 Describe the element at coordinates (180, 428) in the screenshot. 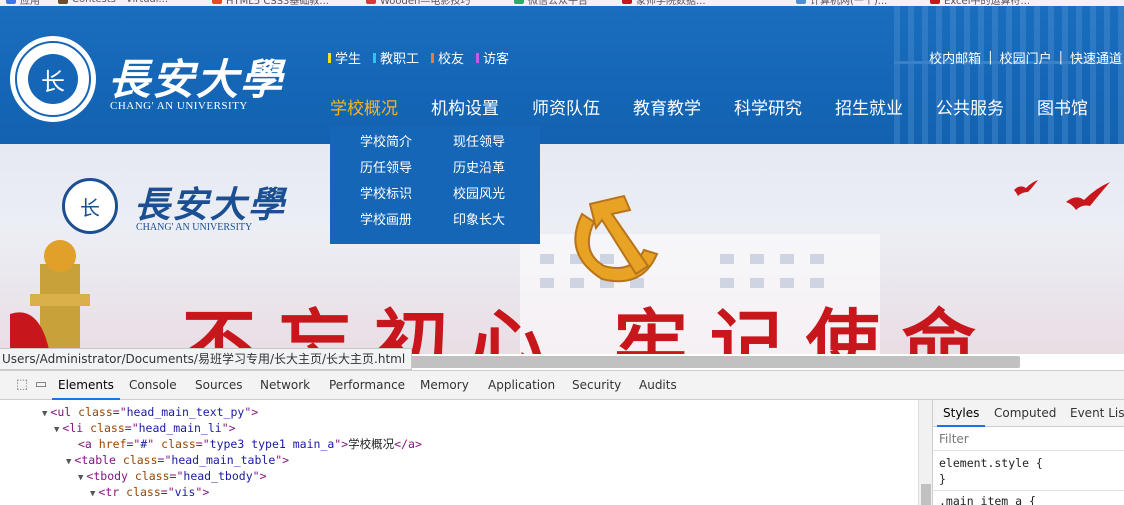

I see `attr-value: head_main_li` at that location.